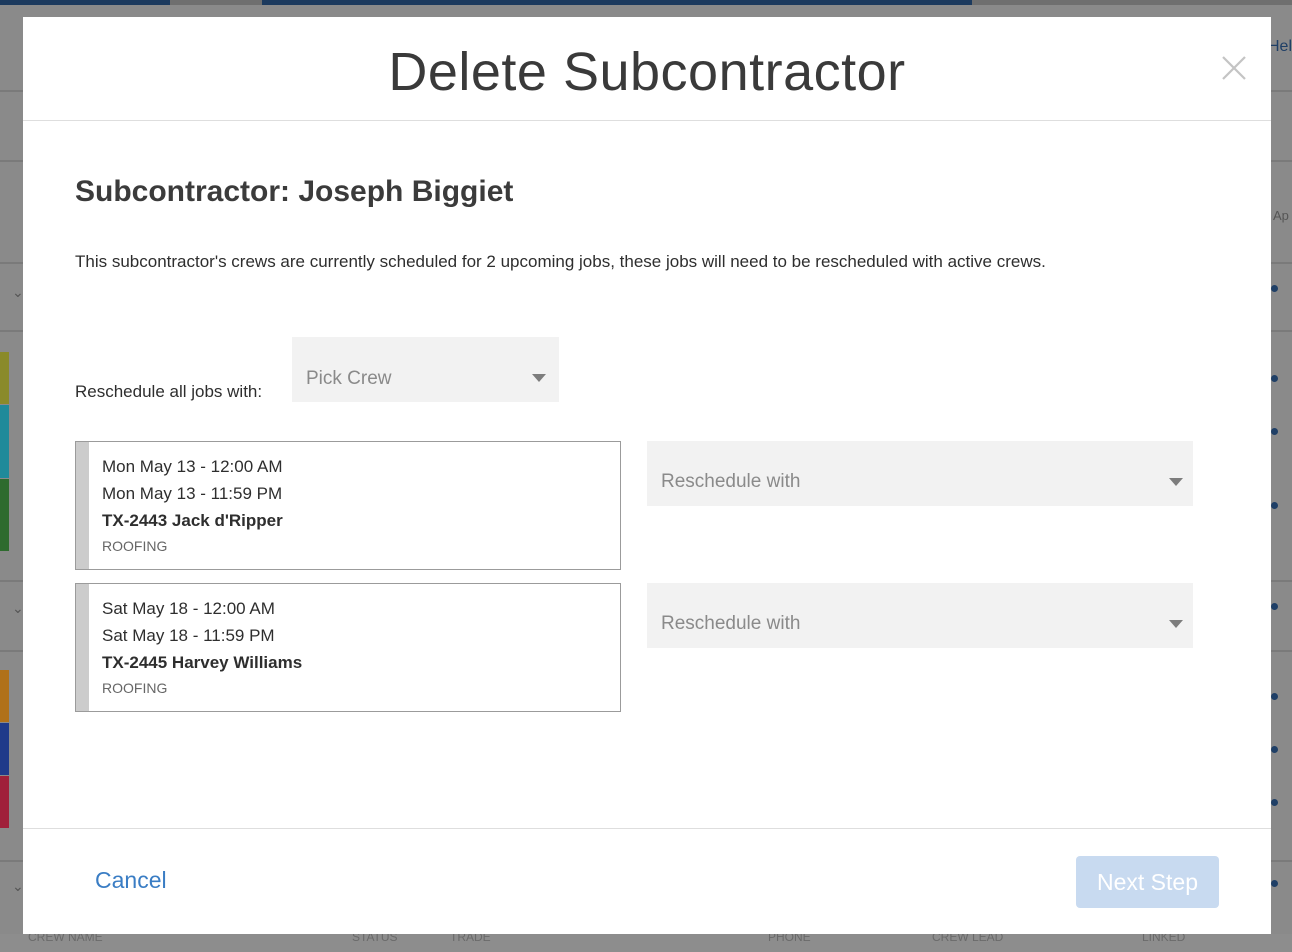 The image size is (1292, 952). I want to click on job-name: TX-2443 Jack d'Ripper, so click(192, 520).